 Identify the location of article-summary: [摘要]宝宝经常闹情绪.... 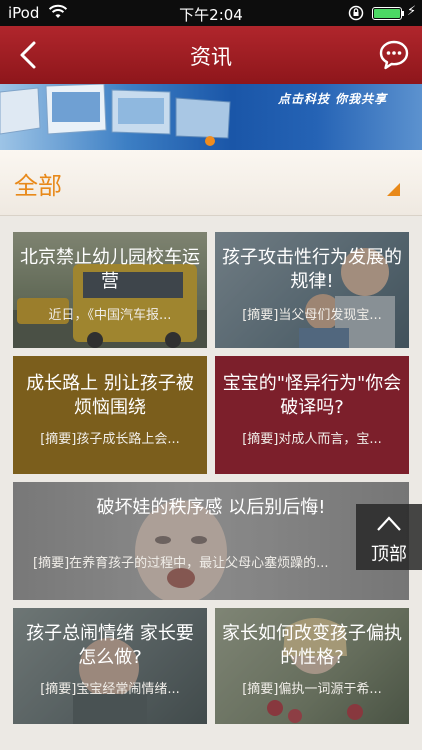
(110, 689).